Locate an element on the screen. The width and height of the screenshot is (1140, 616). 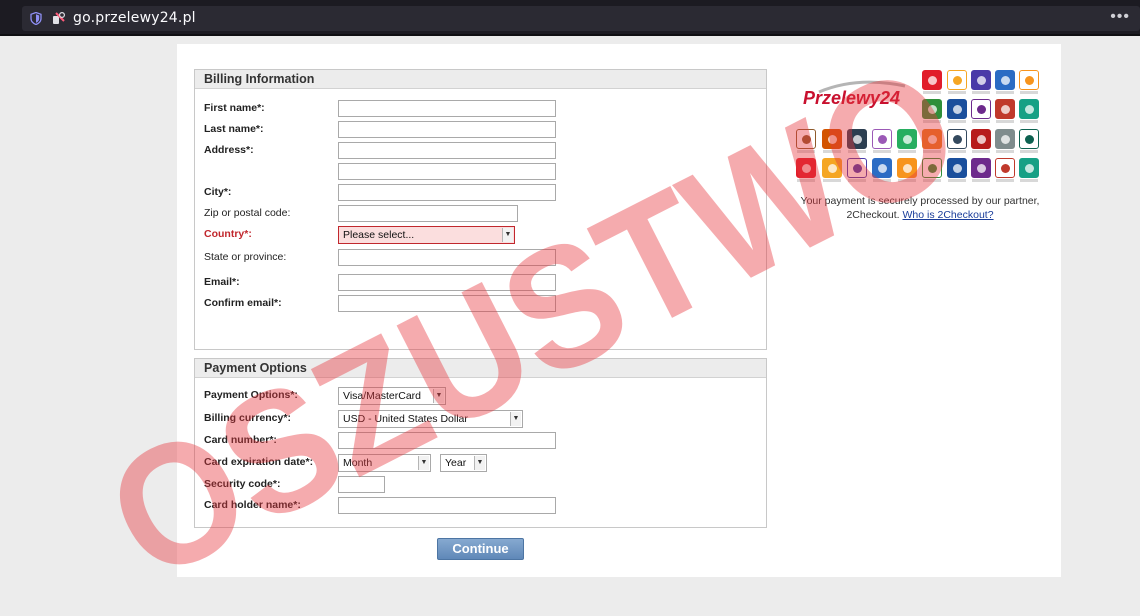
billing-currency-label: Billing currency*: is located at coordinates (247, 418).